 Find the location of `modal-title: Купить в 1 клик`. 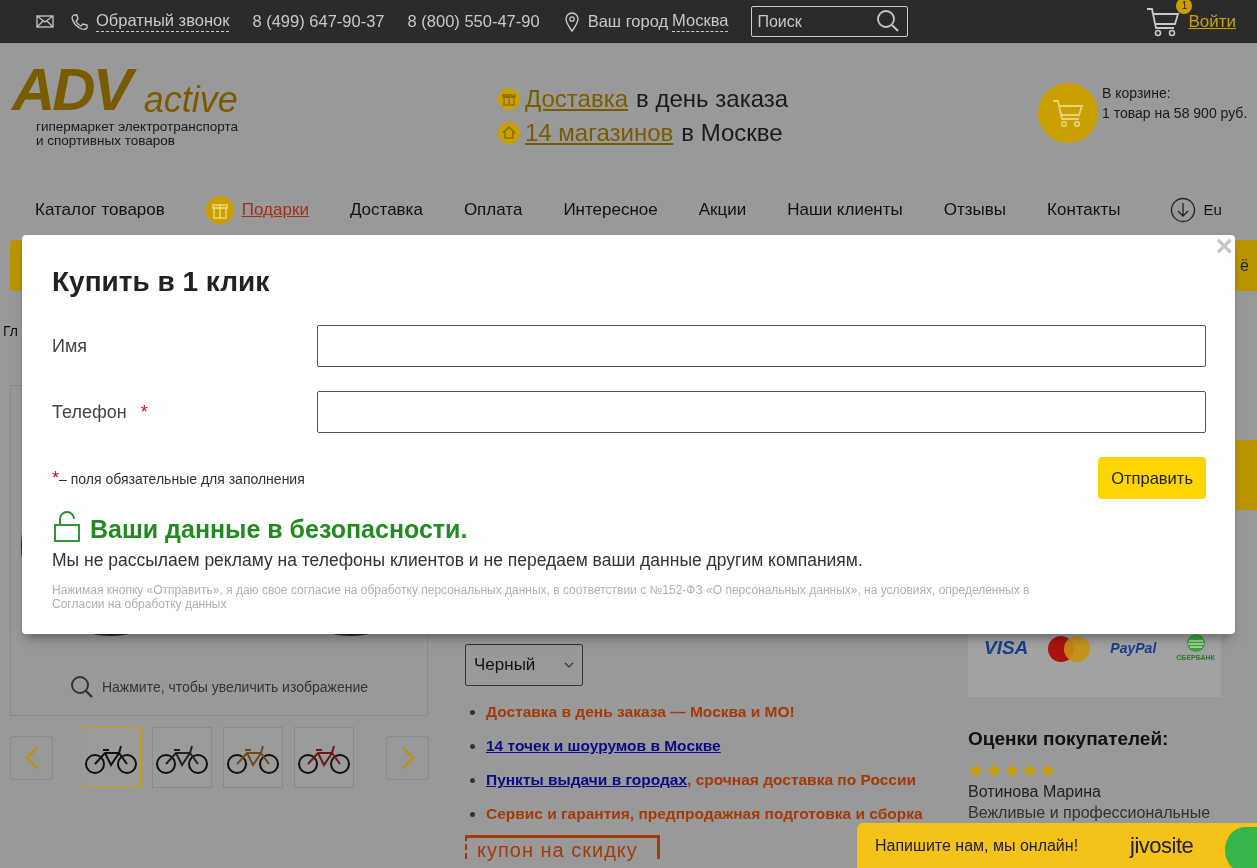

modal-title: Купить в 1 клик is located at coordinates (161, 282).